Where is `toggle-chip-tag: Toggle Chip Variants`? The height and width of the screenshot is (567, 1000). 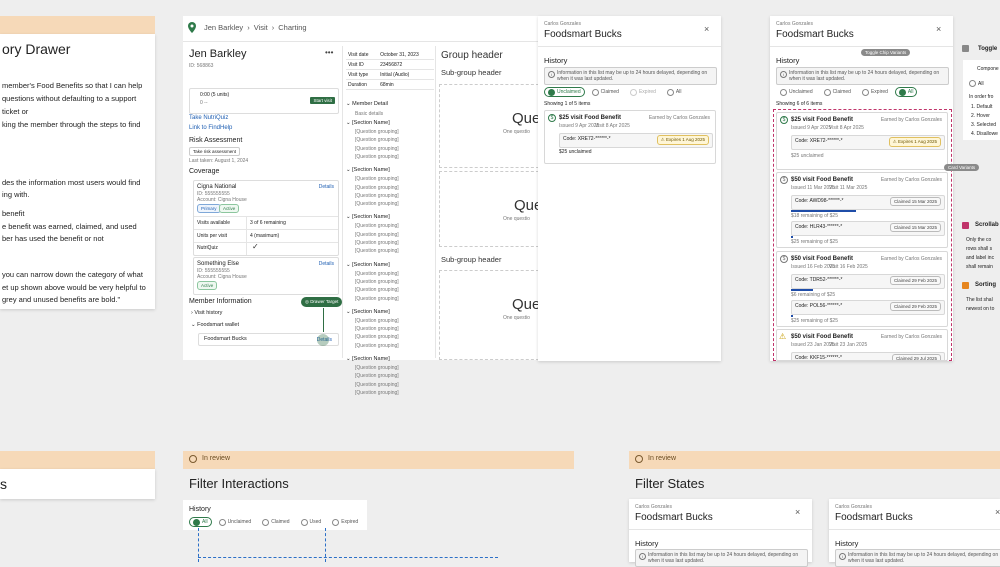 toggle-chip-tag: Toggle Chip Variants is located at coordinates (886, 52).